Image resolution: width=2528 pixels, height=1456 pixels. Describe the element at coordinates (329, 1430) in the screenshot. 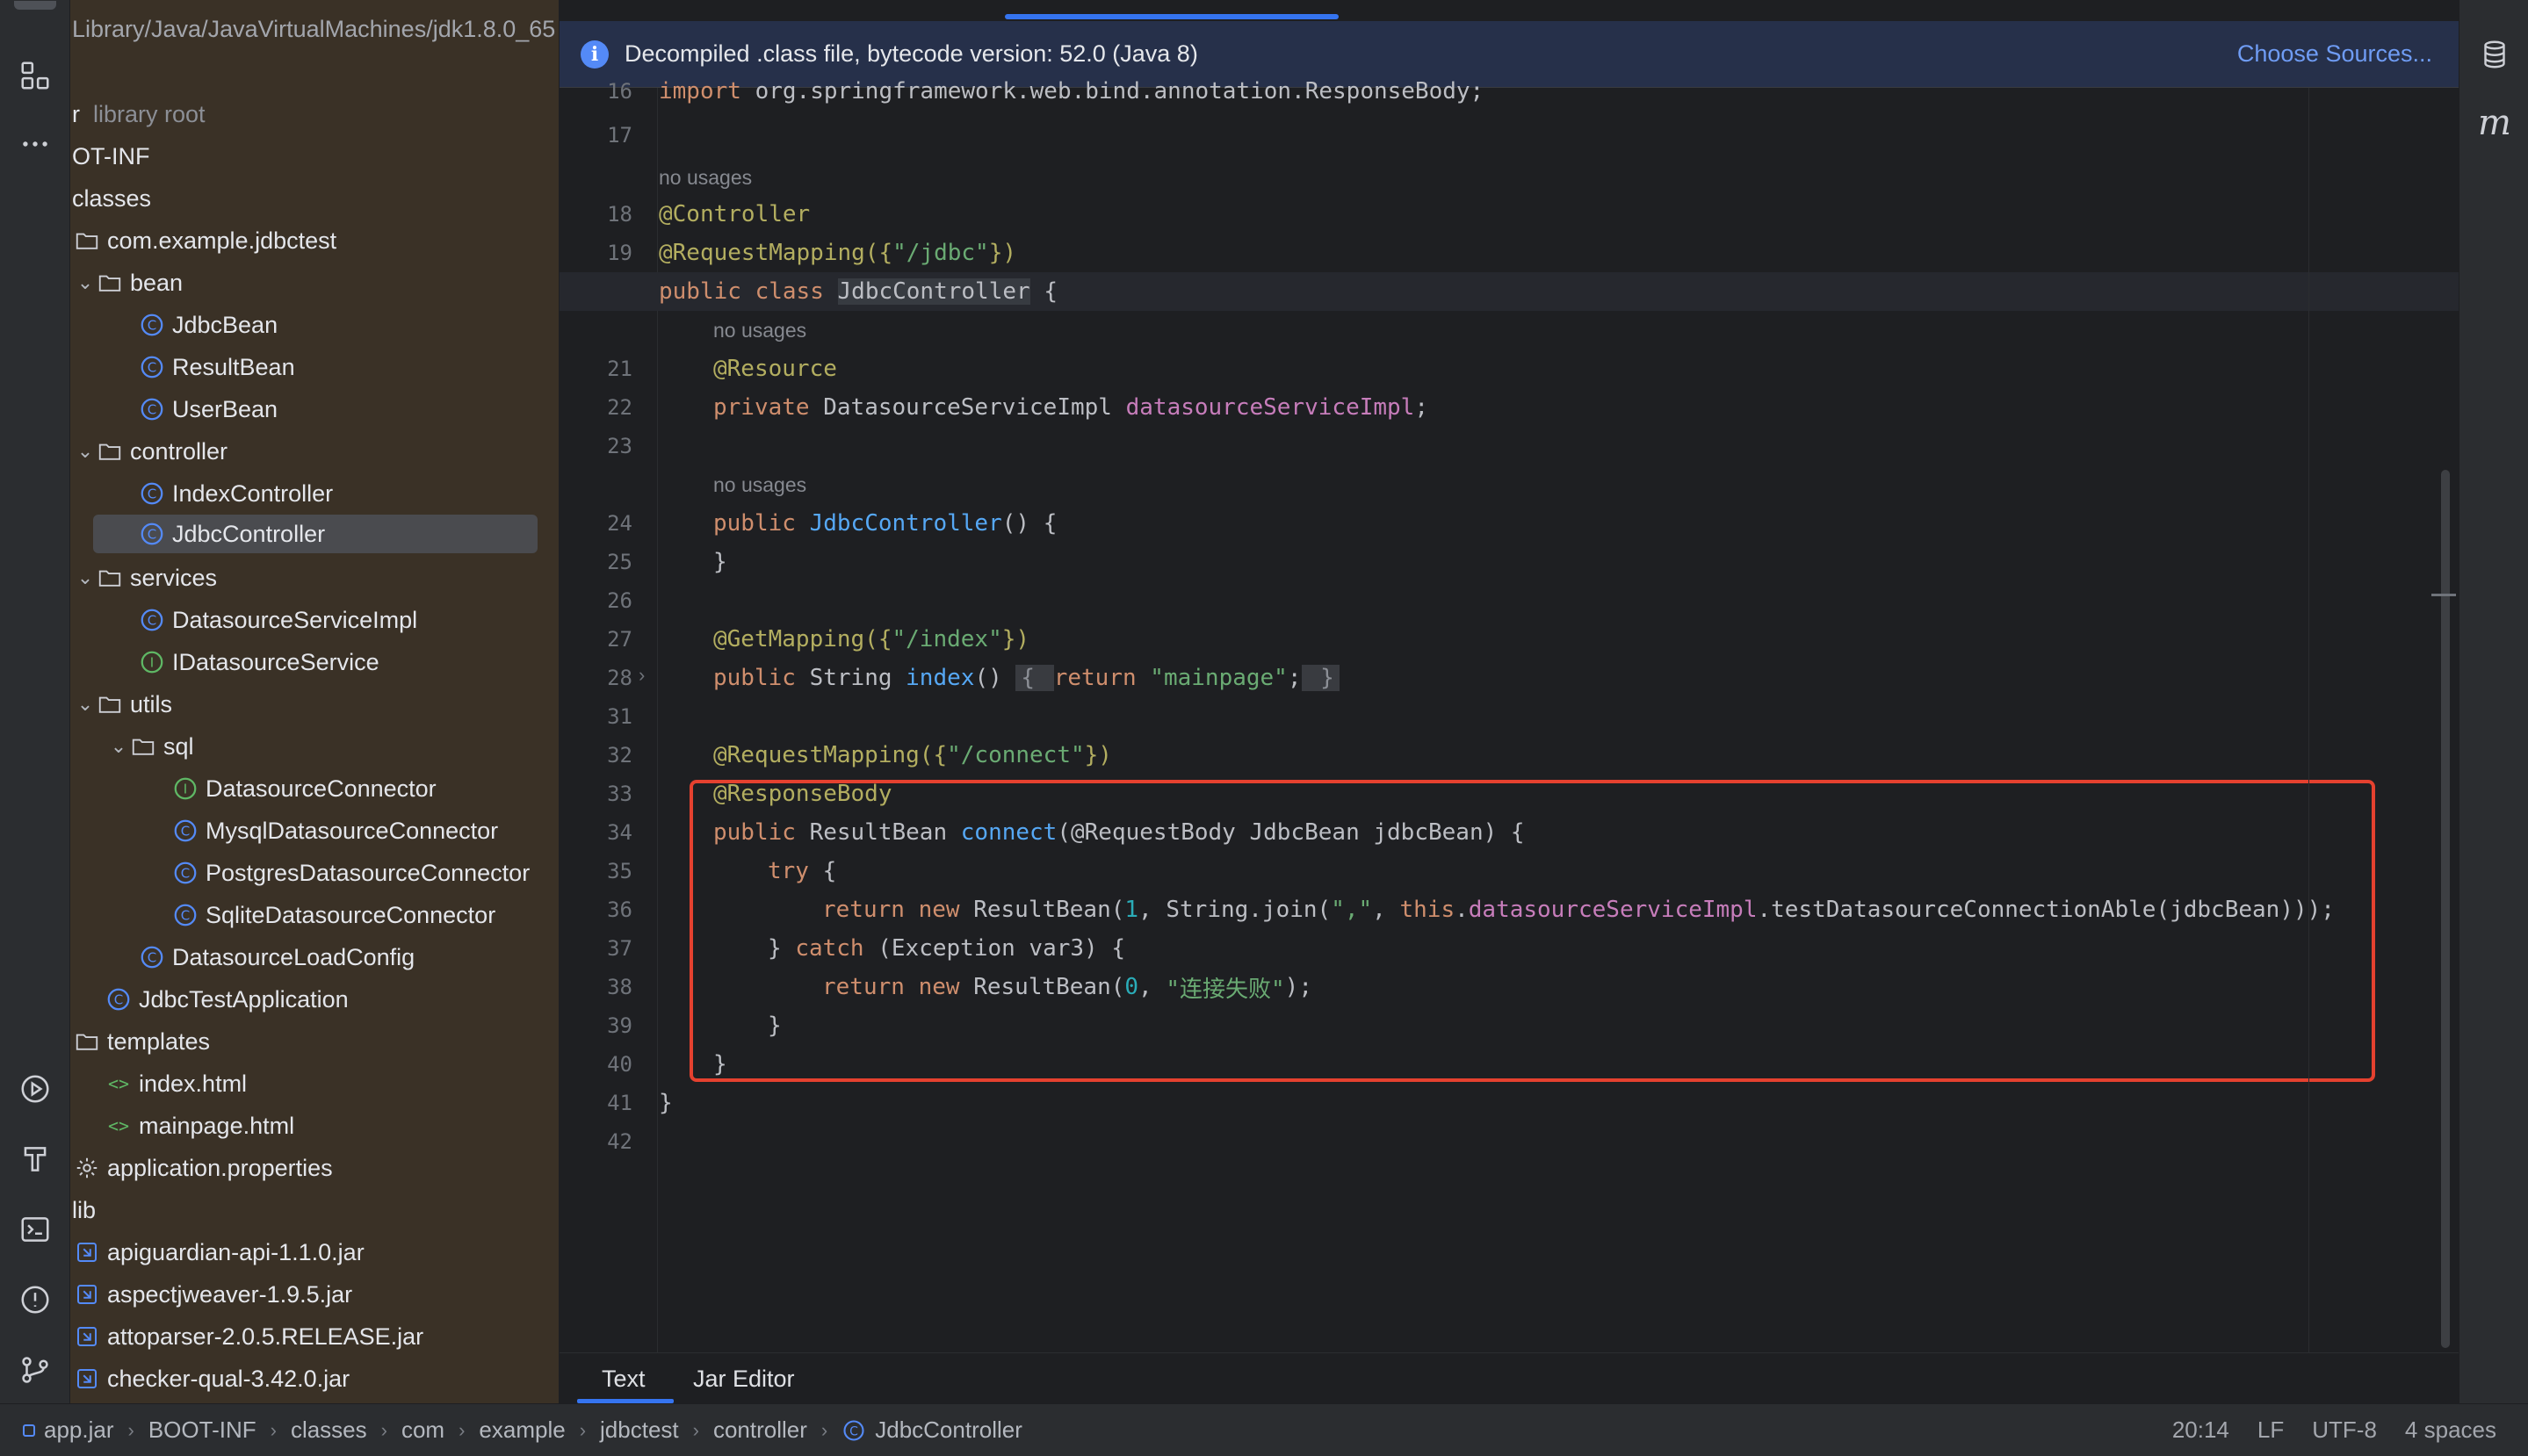

I see `breadcrumb-item: classes` at that location.